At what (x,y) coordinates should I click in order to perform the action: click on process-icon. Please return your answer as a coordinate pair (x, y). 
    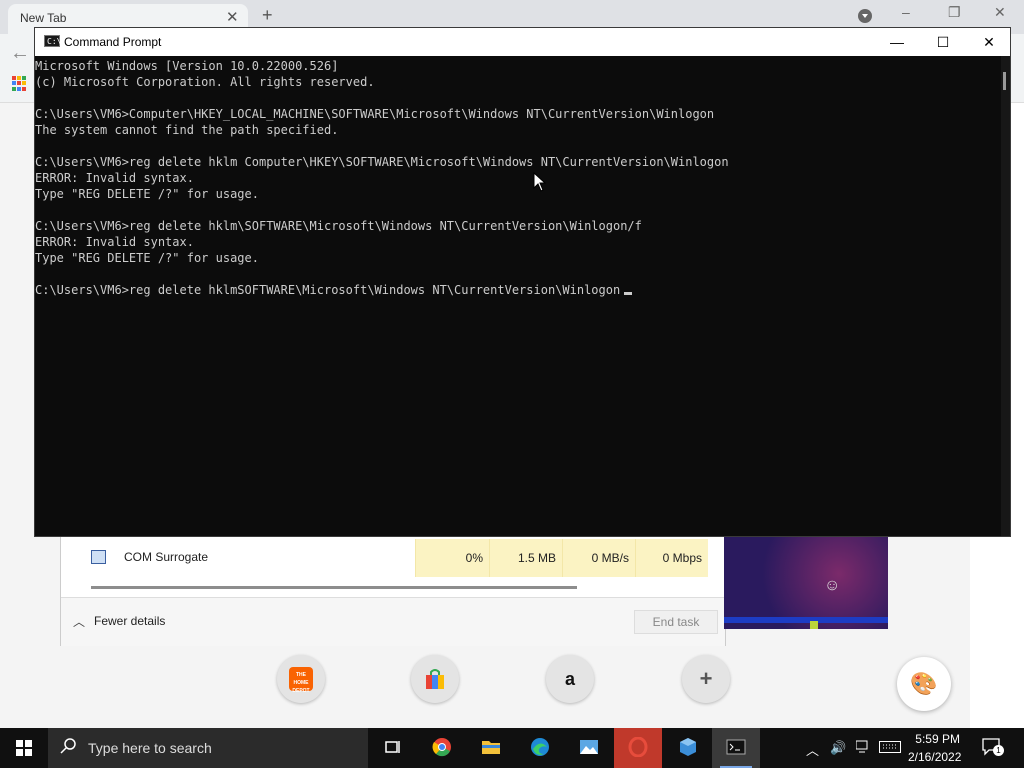
    Looking at the image, I should click on (98, 557).